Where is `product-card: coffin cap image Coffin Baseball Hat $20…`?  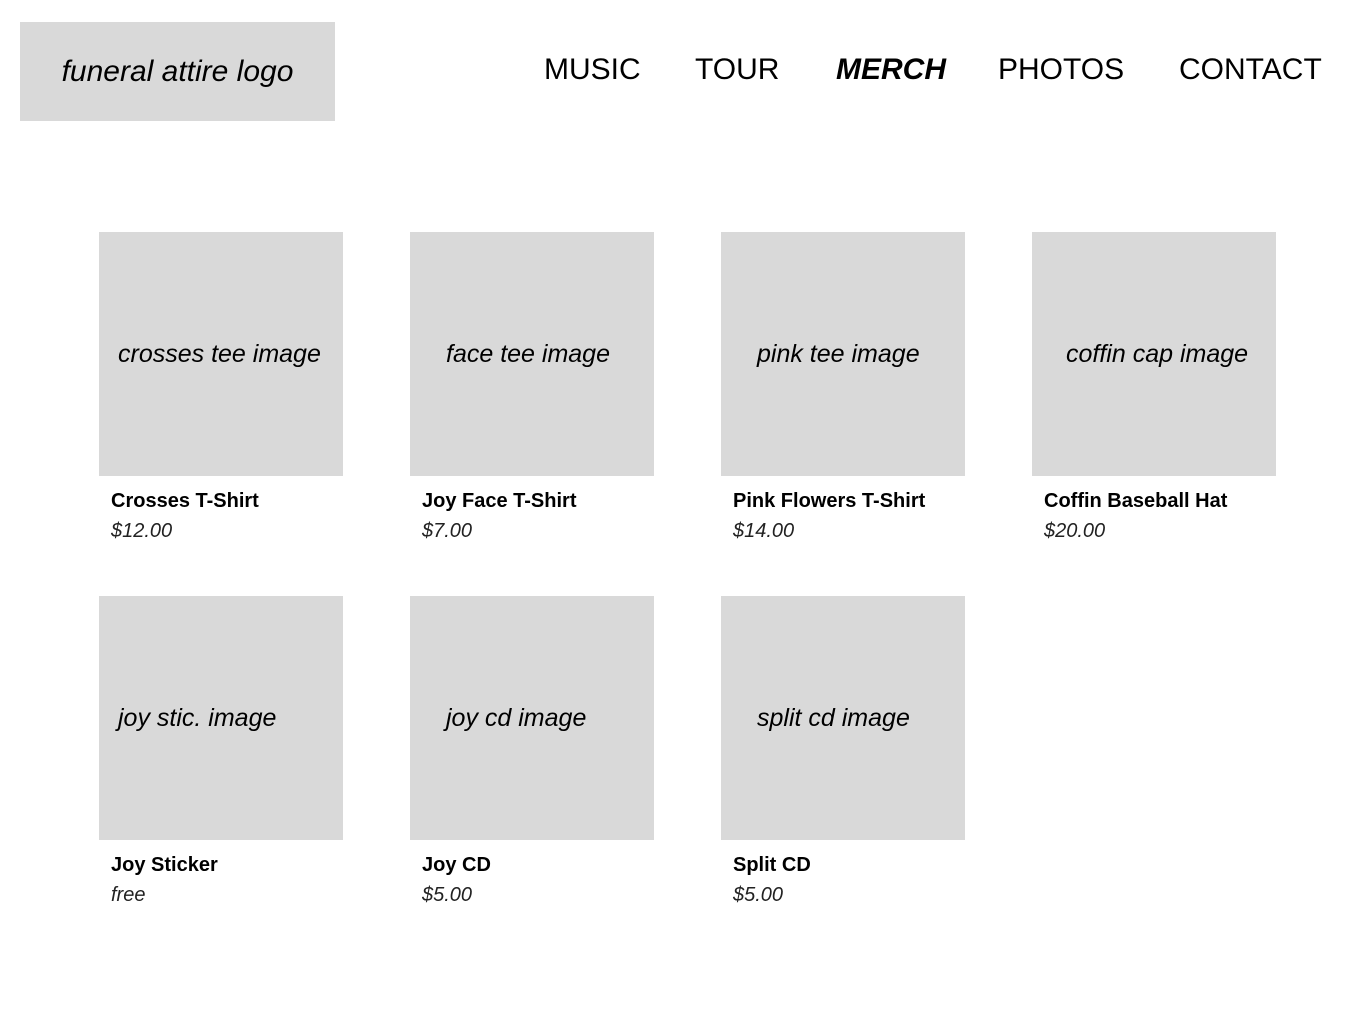
product-card: coffin cap image Coffin Baseball Hat $20… is located at coordinates (1154, 387).